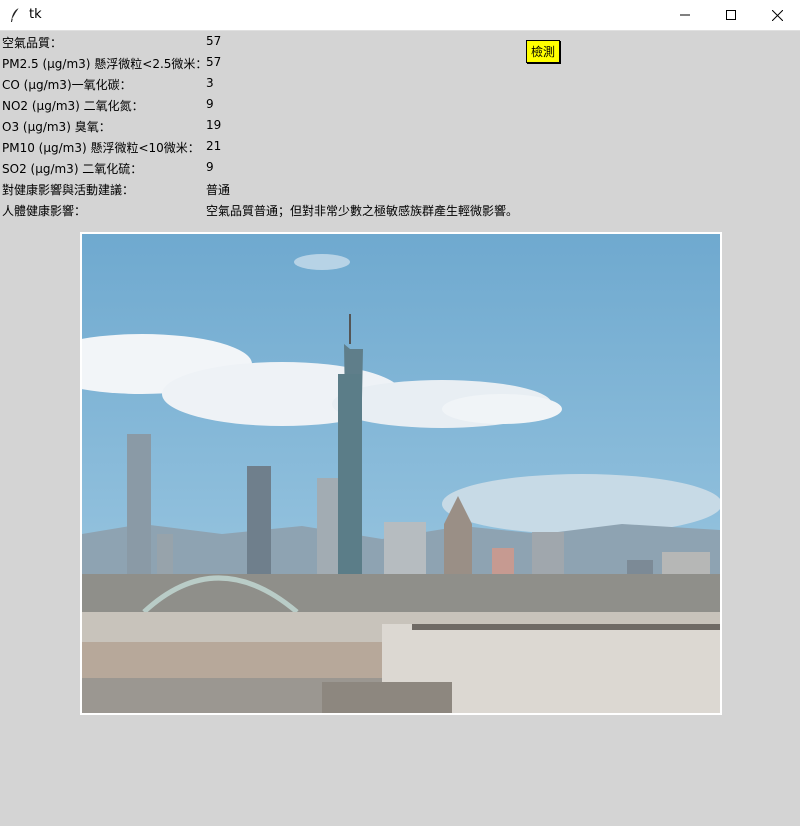 This screenshot has width=800, height=826. What do you see at coordinates (56, 127) in the screenshot?
I see `row-label: O3 (μg/m3) 臭氧：` at bounding box center [56, 127].